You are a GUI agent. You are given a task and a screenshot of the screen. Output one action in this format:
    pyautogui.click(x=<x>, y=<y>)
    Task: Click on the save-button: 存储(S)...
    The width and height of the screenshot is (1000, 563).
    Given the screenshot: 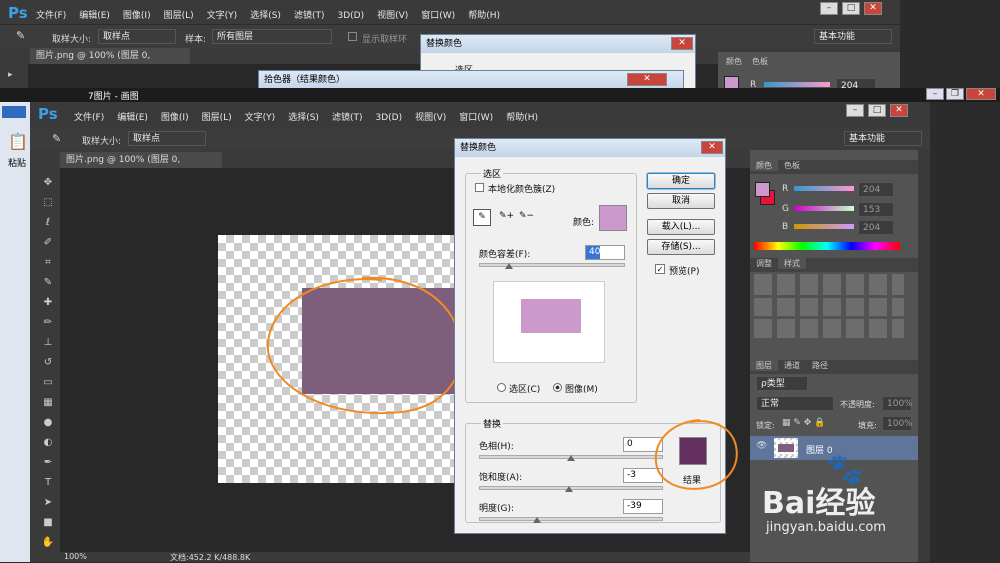 What is the action you would take?
    pyautogui.click(x=681, y=247)
    